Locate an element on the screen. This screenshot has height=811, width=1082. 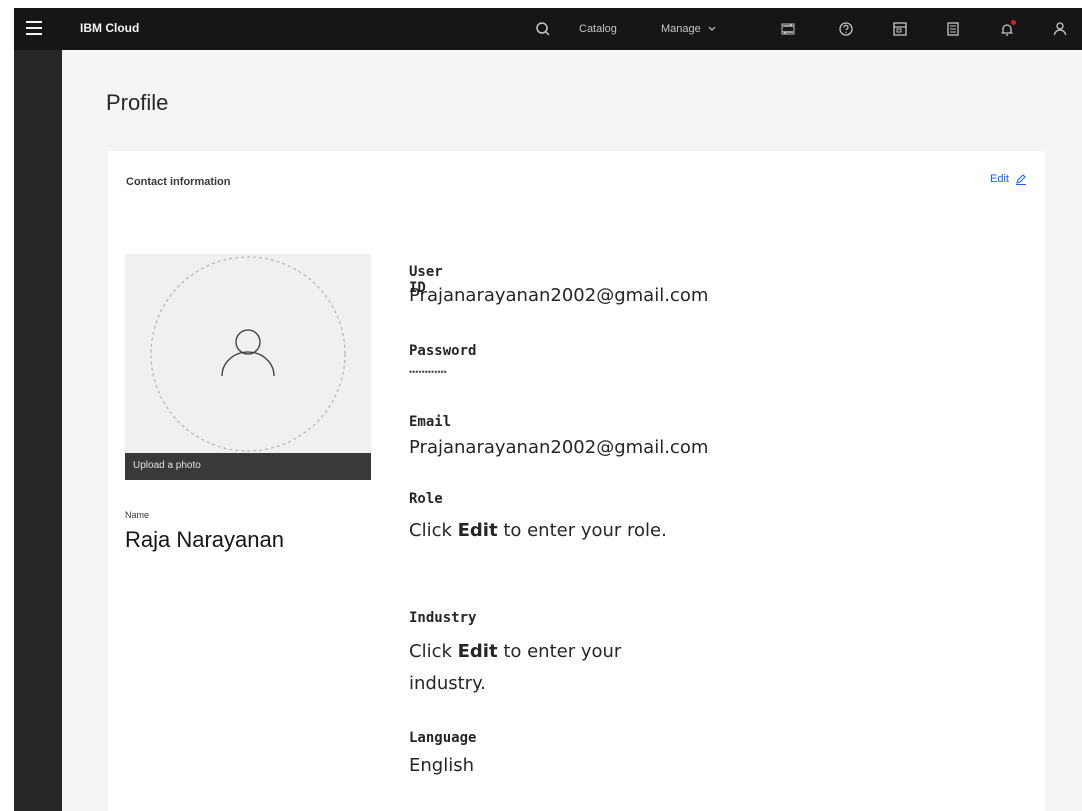
pencil-icon is located at coordinates (1021, 179).